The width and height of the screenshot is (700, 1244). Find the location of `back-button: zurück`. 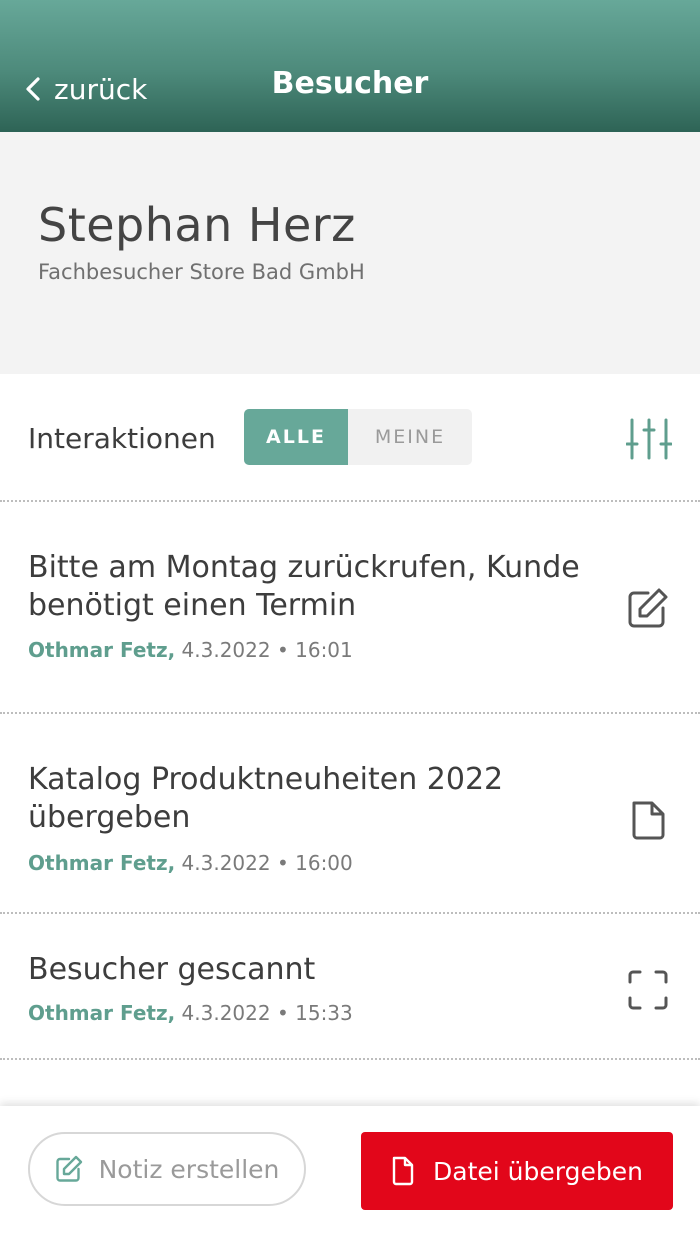

back-button: zurück is located at coordinates (85, 89).